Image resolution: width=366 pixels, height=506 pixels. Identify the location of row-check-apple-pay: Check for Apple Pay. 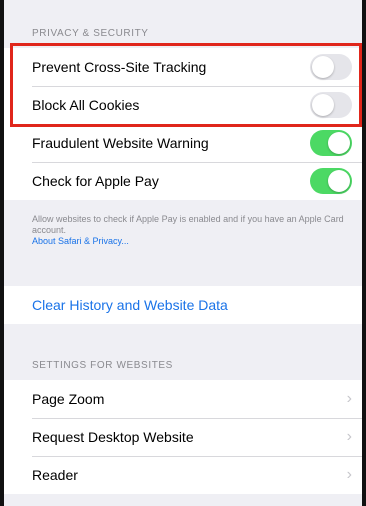
(183, 181).